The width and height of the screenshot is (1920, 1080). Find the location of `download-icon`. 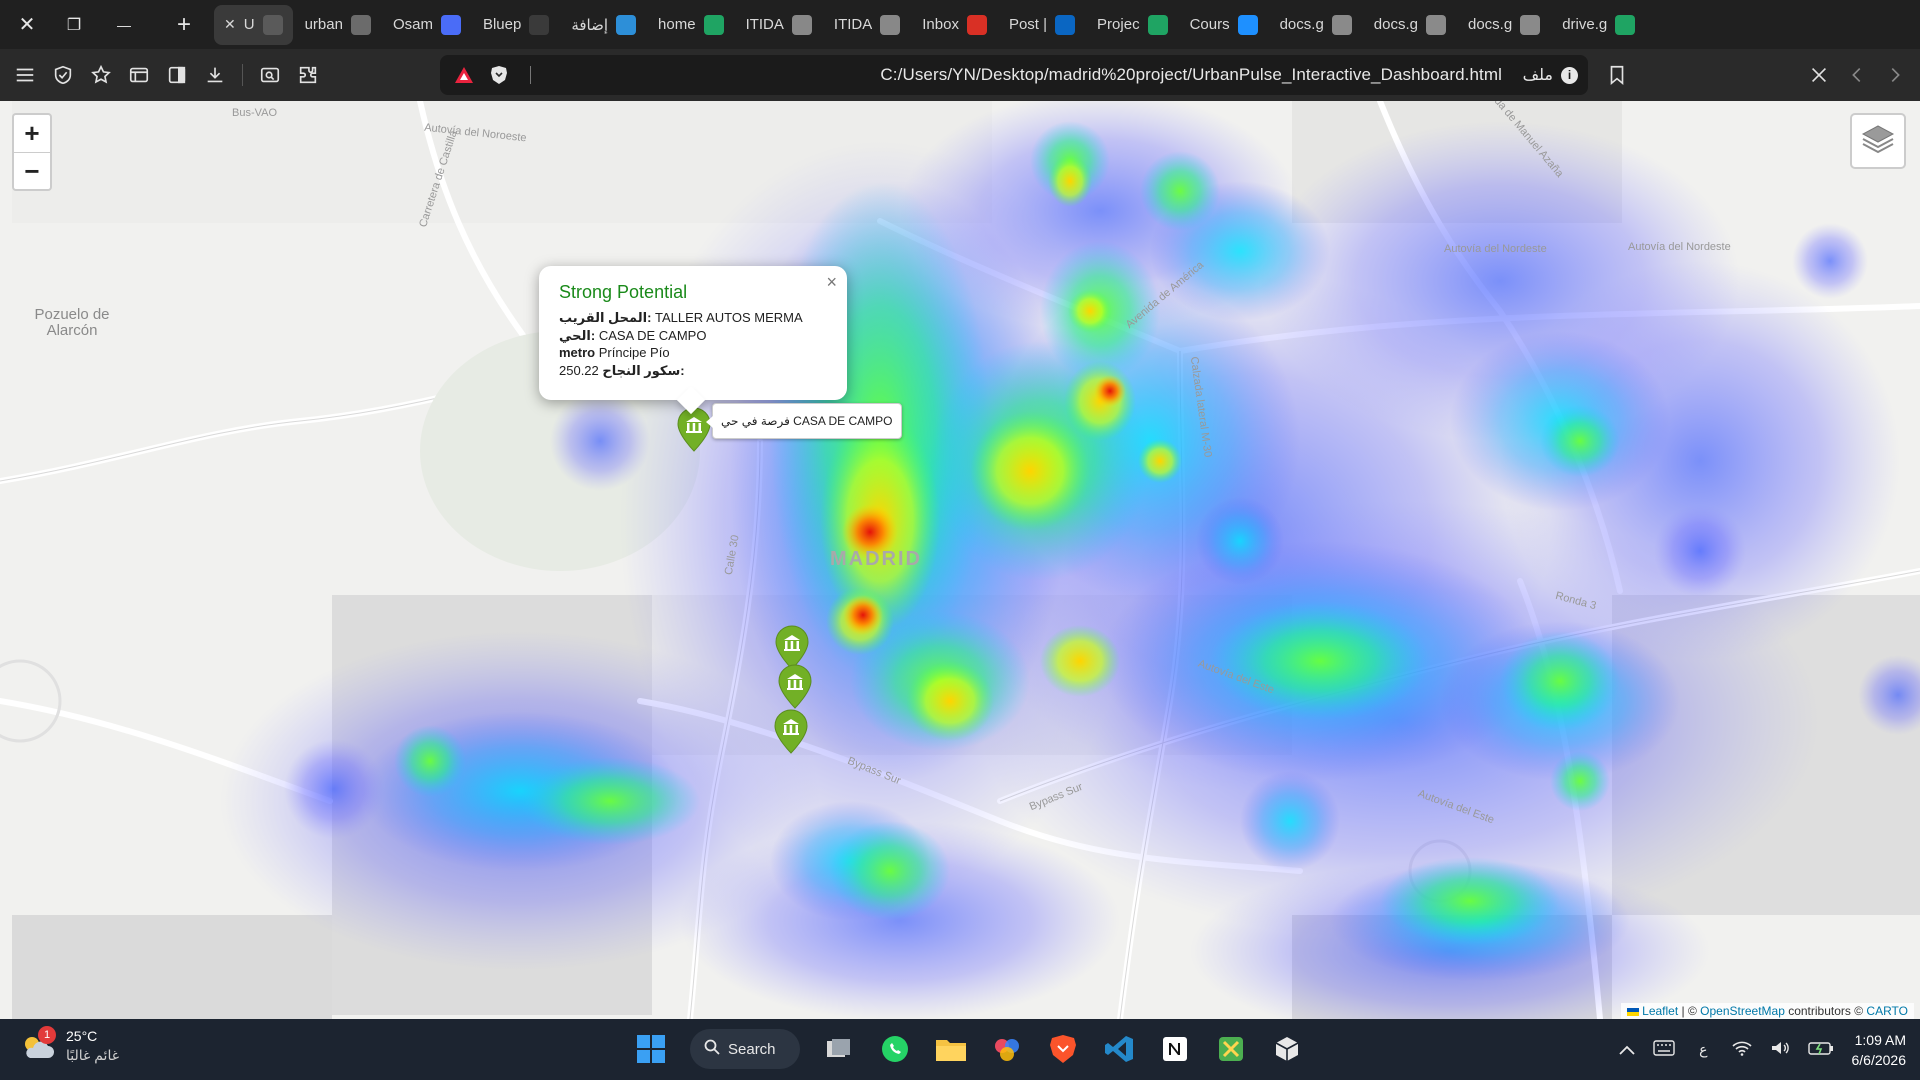

download-icon is located at coordinates (215, 75).